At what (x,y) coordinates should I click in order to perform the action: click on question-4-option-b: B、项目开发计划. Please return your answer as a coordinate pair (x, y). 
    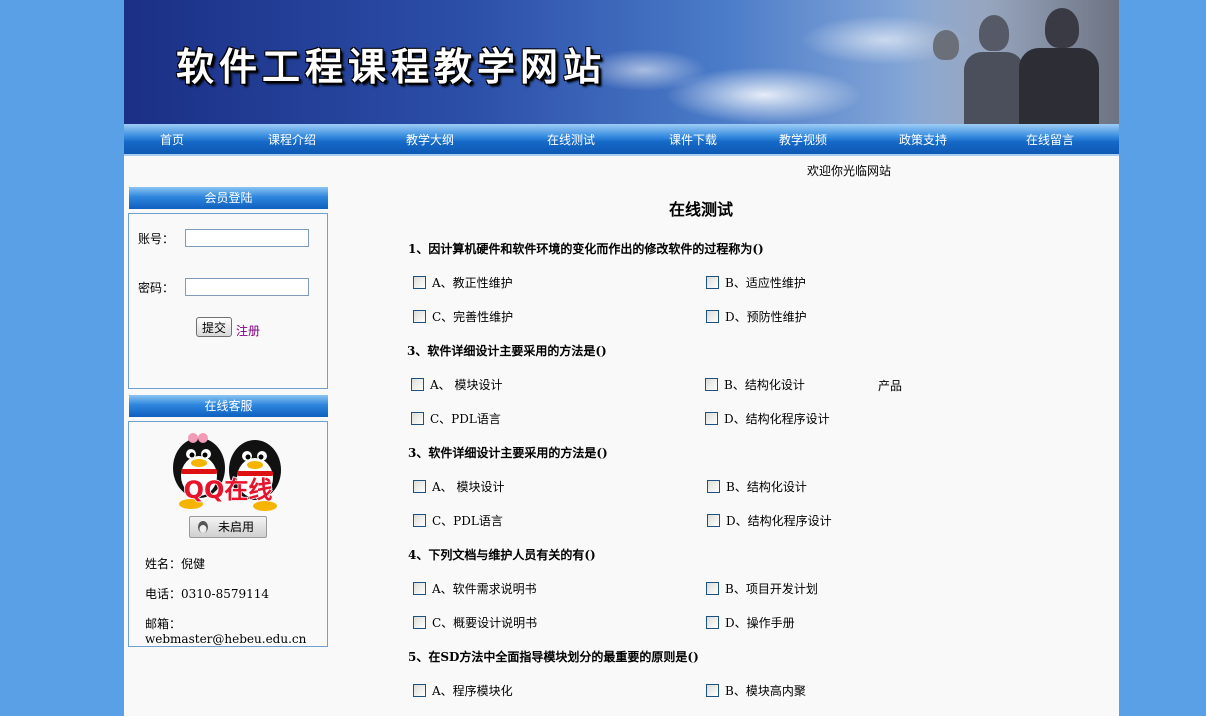
    Looking at the image, I should click on (762, 589).